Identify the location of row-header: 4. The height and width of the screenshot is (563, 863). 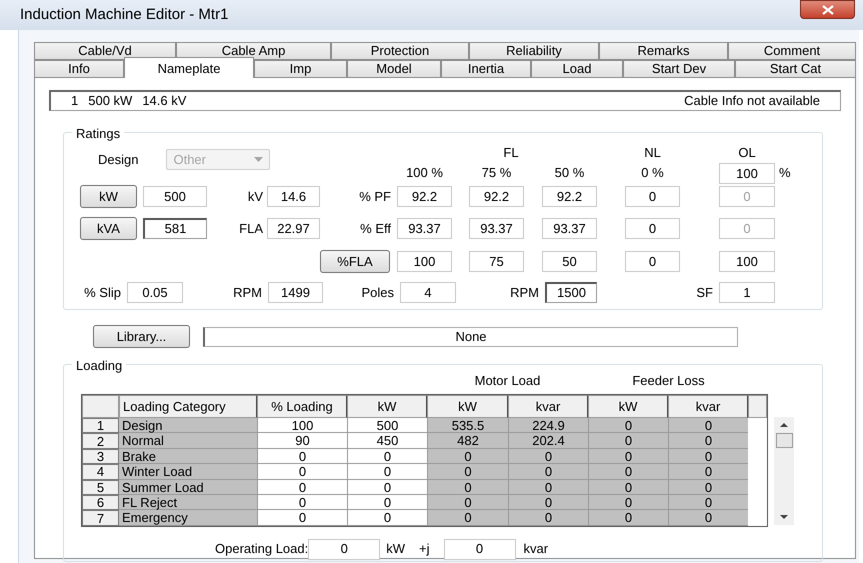
(100, 472).